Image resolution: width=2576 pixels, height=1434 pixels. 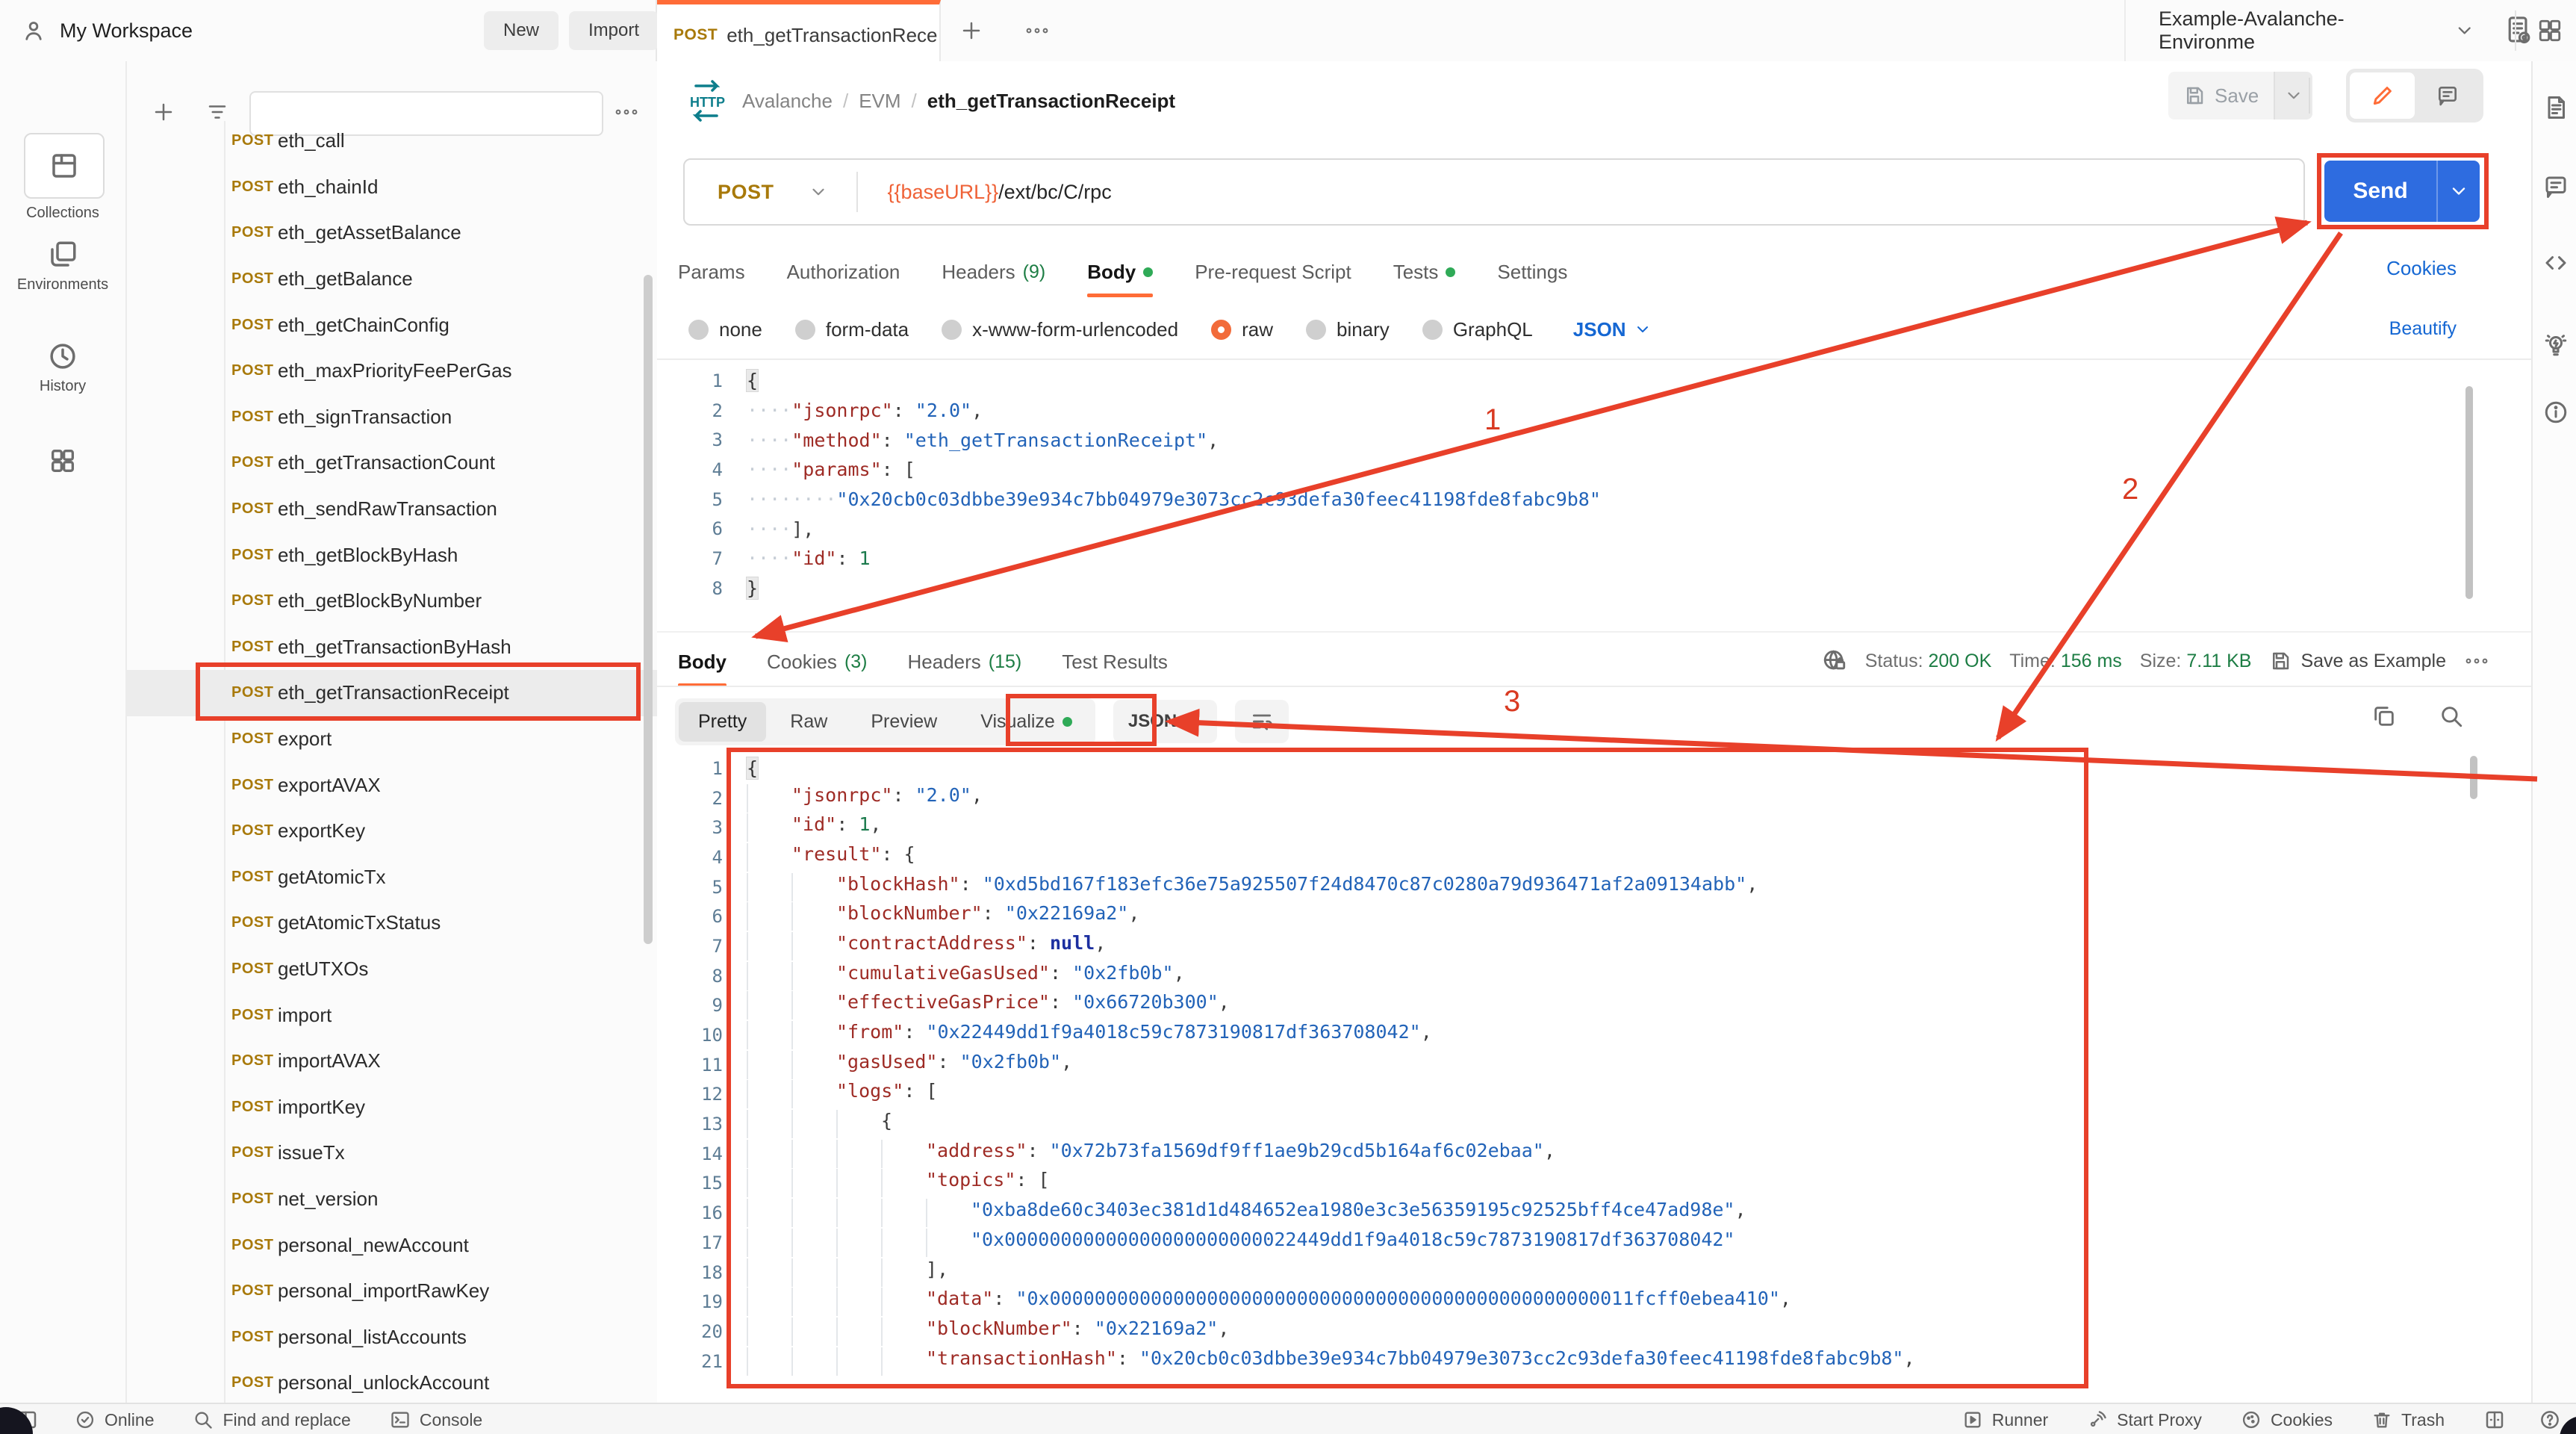 I want to click on copy-icon, so click(x=2384, y=716).